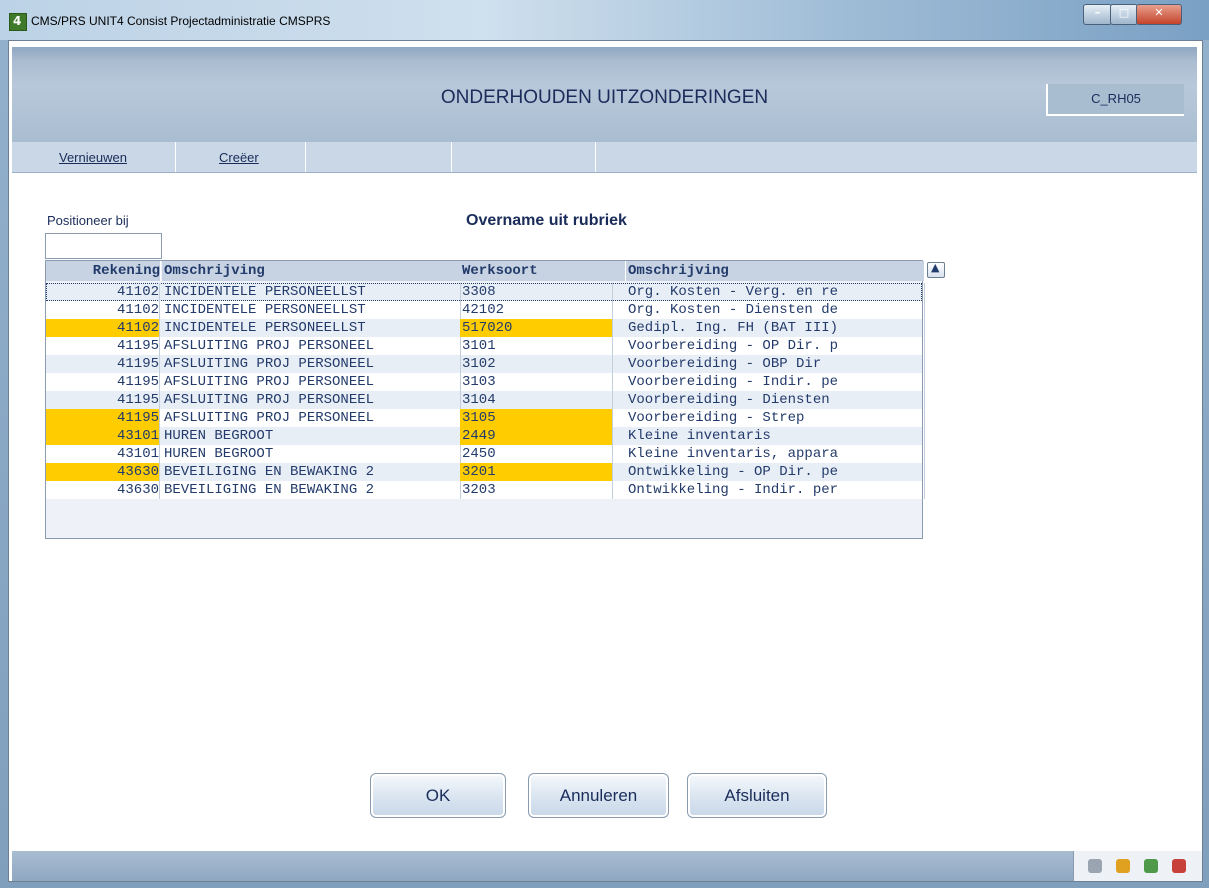 The height and width of the screenshot is (888, 1209). Describe the element at coordinates (1151, 866) in the screenshot. I see `users-icon` at that location.